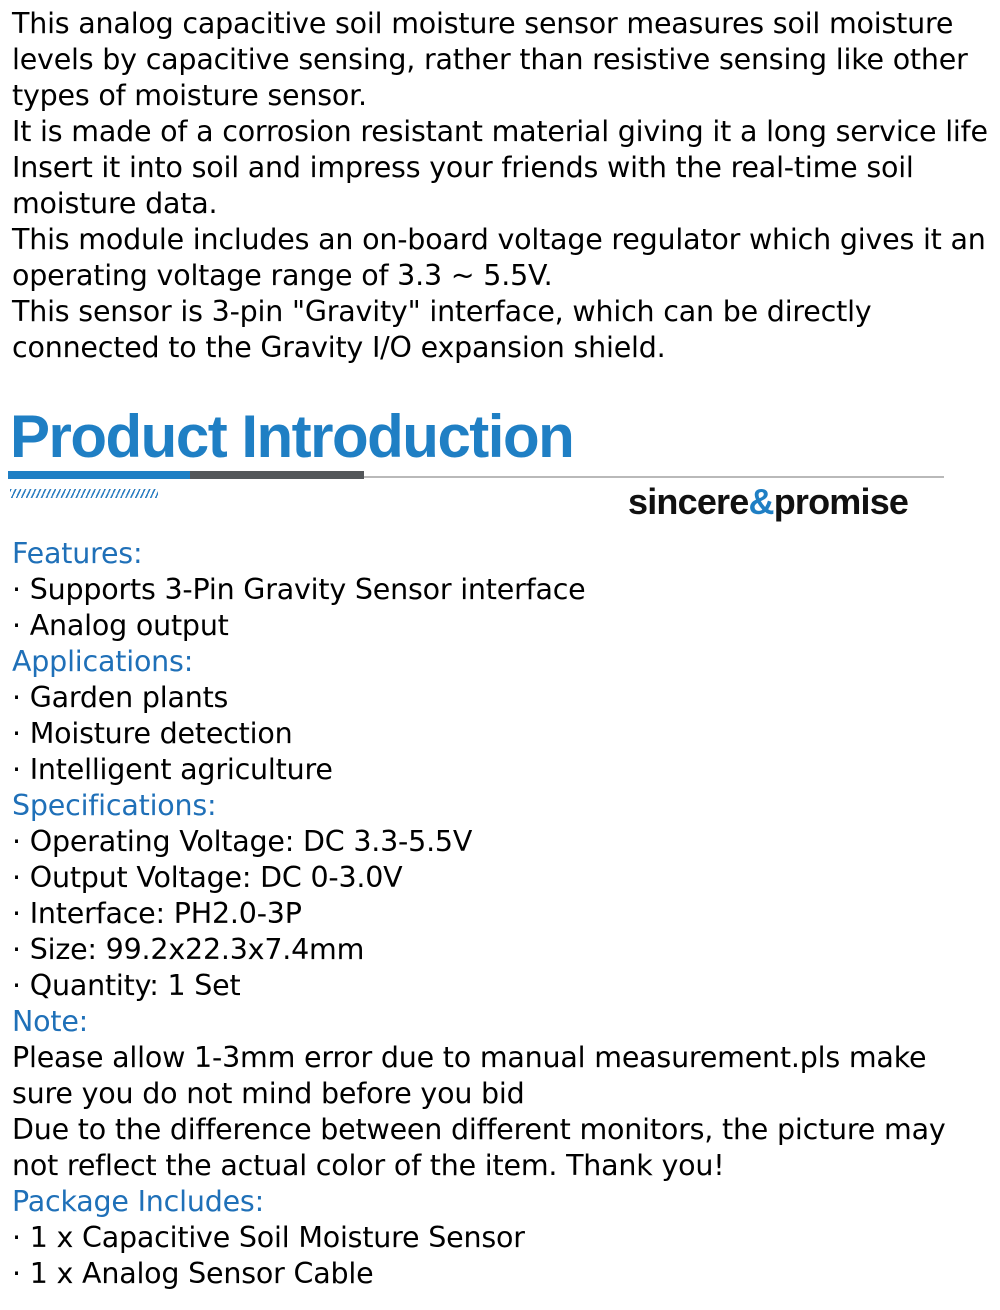  Describe the element at coordinates (207, 877) in the screenshot. I see `list-item: · Output Voltage: DC 0-3.0V` at that location.